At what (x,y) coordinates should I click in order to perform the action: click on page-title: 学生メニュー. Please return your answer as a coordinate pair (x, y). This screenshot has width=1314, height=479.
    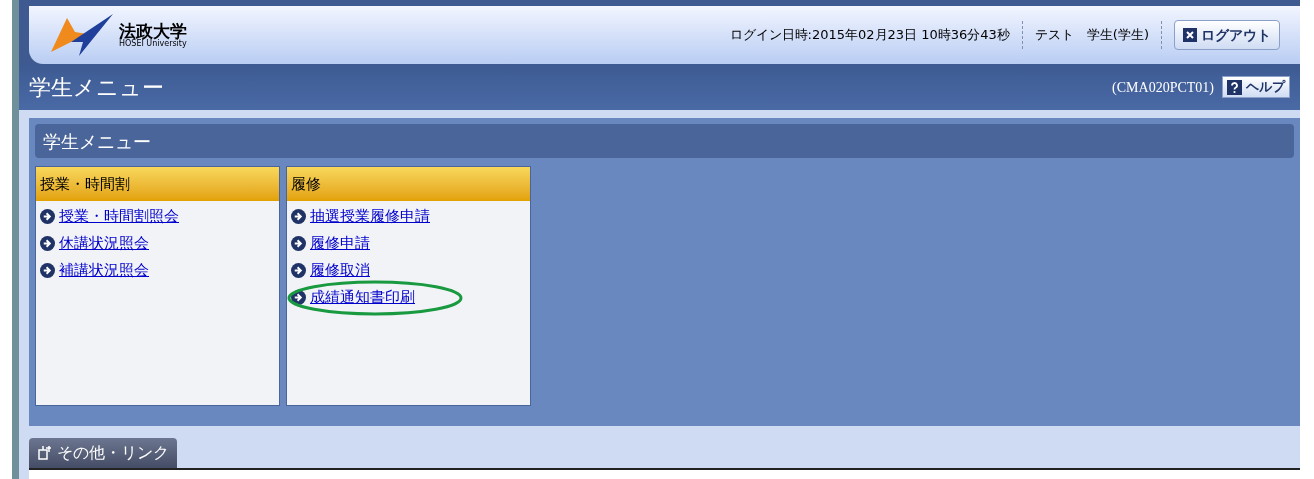
    Looking at the image, I should click on (96, 87).